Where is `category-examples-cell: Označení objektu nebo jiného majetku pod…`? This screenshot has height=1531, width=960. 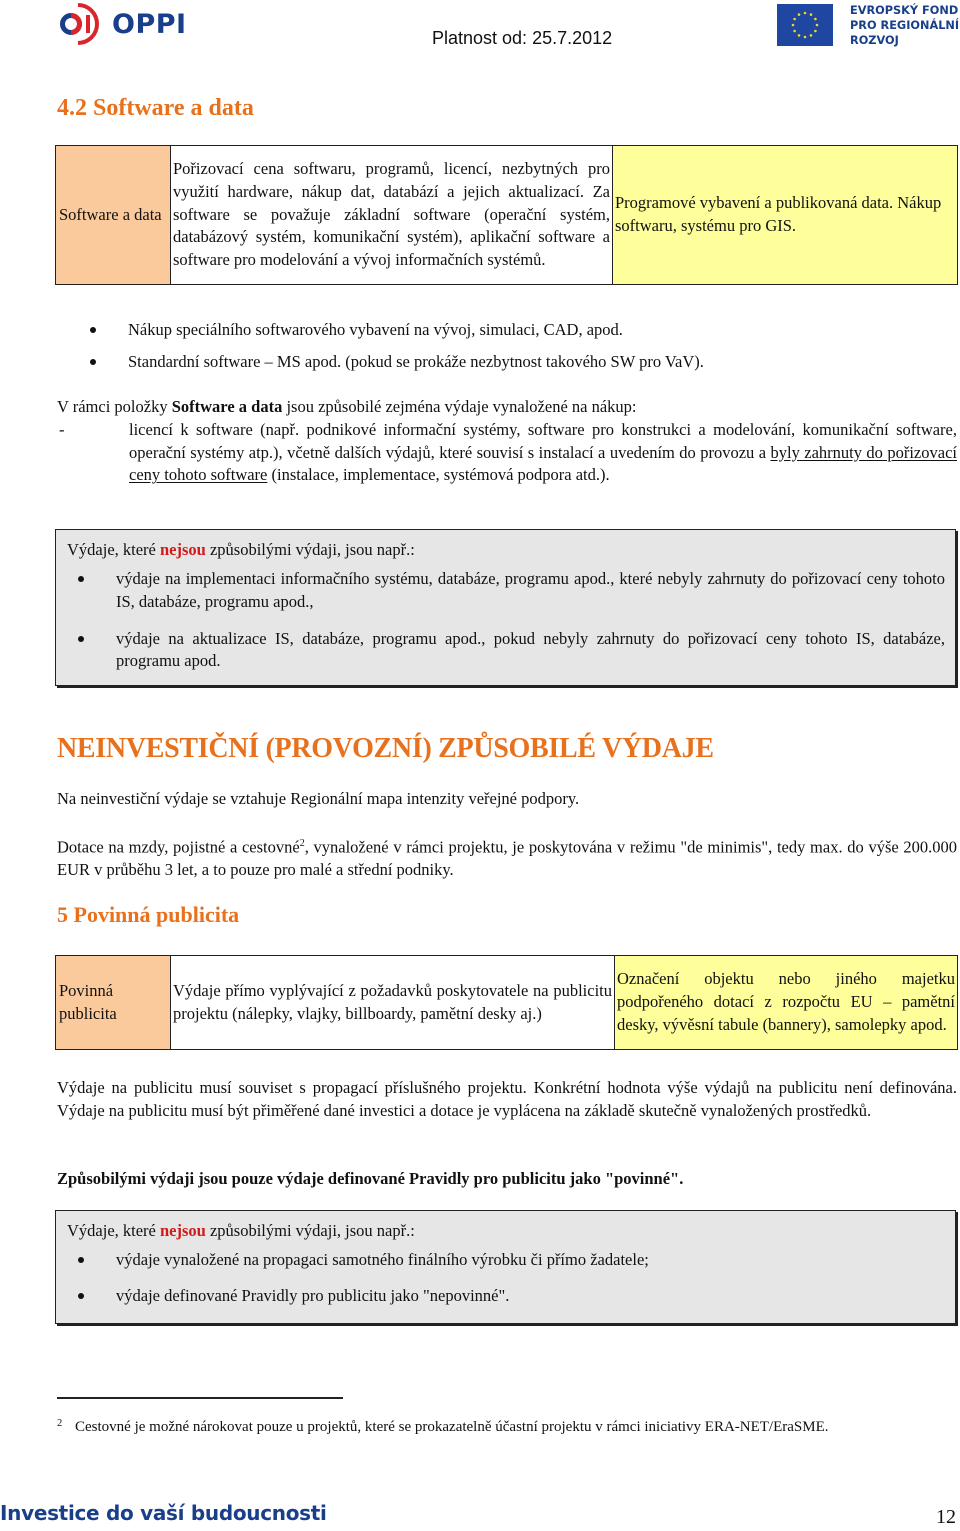 category-examples-cell: Označení objektu nebo jiného majetku pod… is located at coordinates (786, 1002).